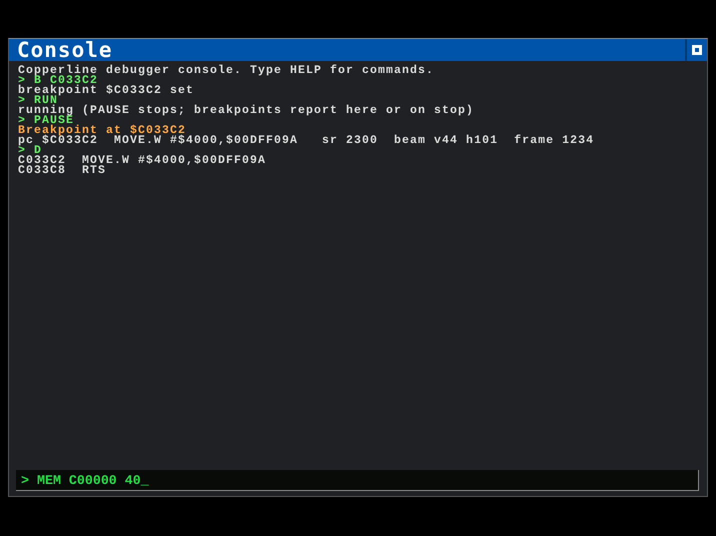 Image resolution: width=716 pixels, height=536 pixels. Describe the element at coordinates (38, 101) in the screenshot. I see `command-line: > RUN` at that location.